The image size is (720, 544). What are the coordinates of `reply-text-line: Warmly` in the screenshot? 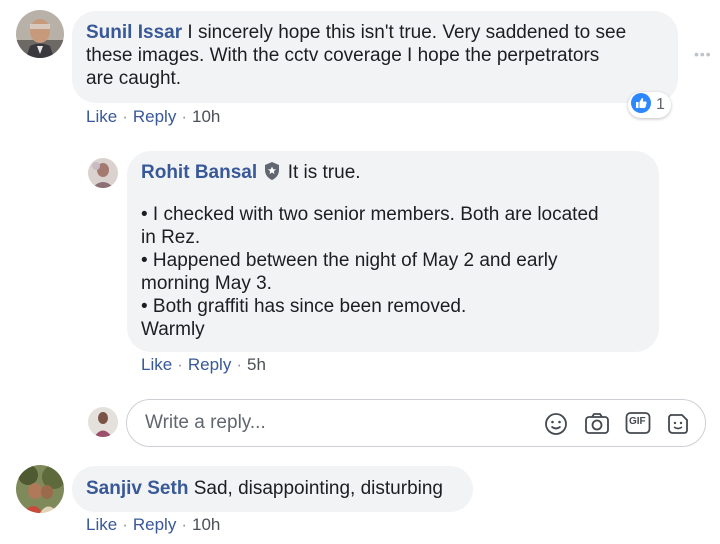 It's located at (173, 329).